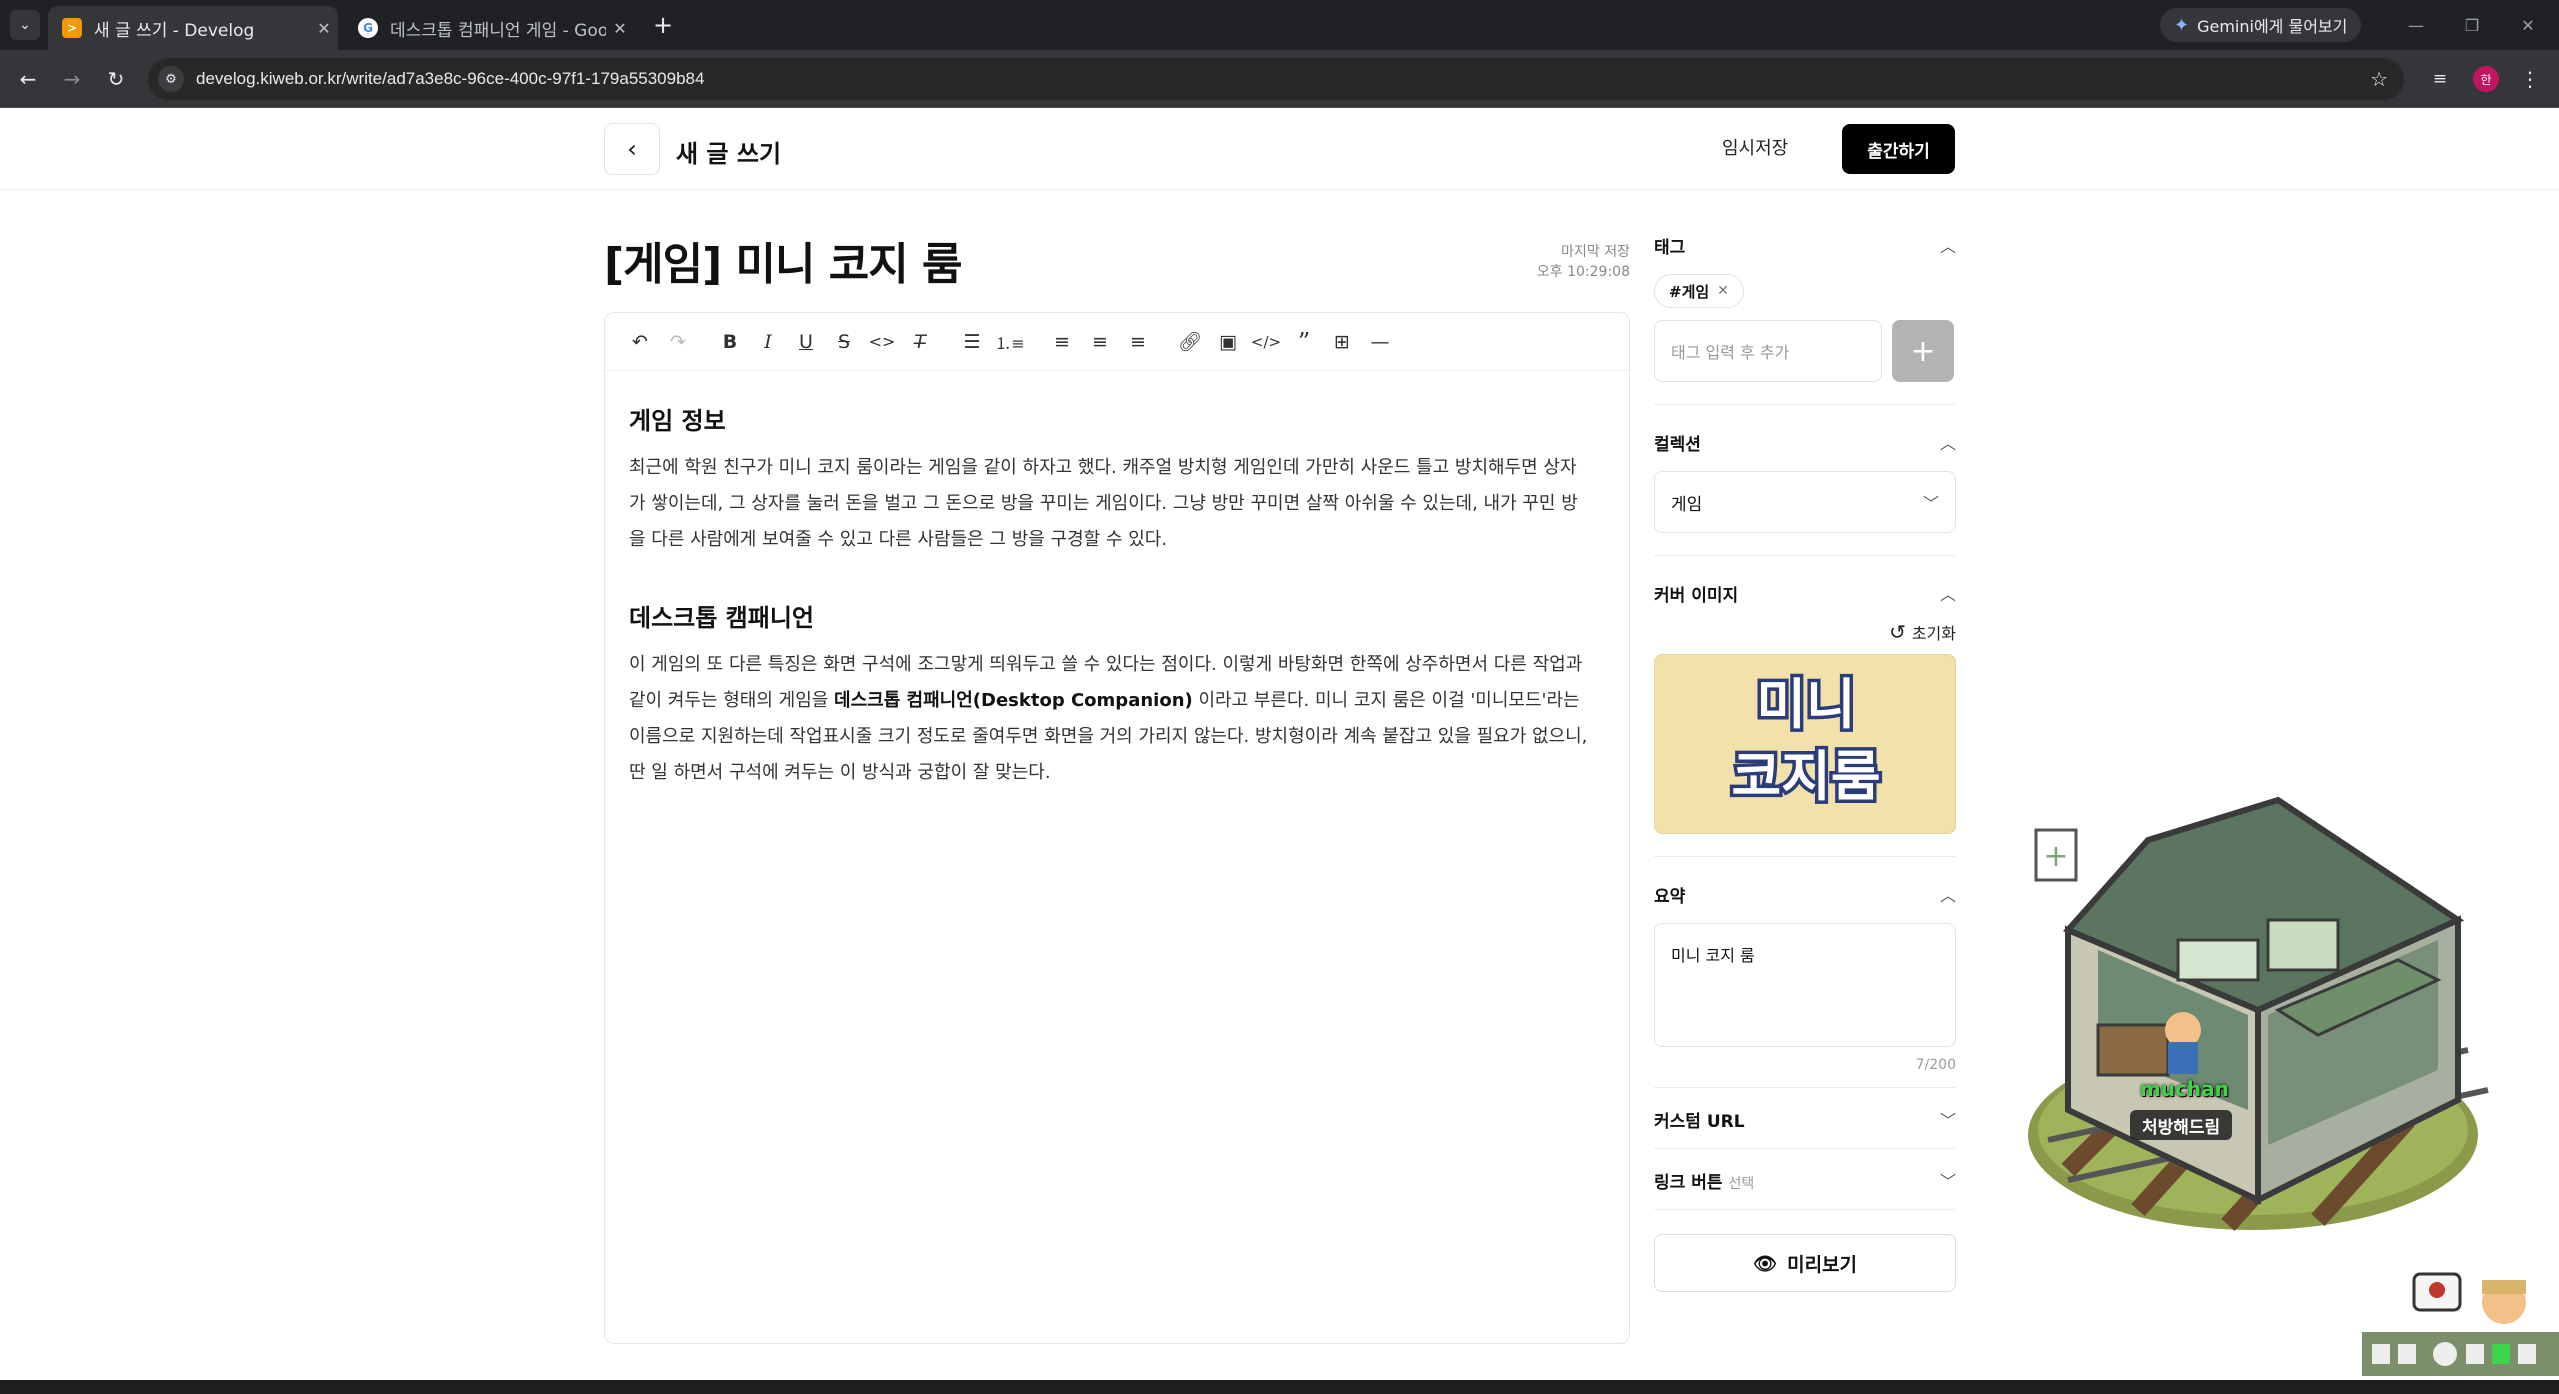 The width and height of the screenshot is (2559, 1394). Describe the element at coordinates (1595, 252) in the screenshot. I see `last-saved-label: 마지막 저장` at that location.